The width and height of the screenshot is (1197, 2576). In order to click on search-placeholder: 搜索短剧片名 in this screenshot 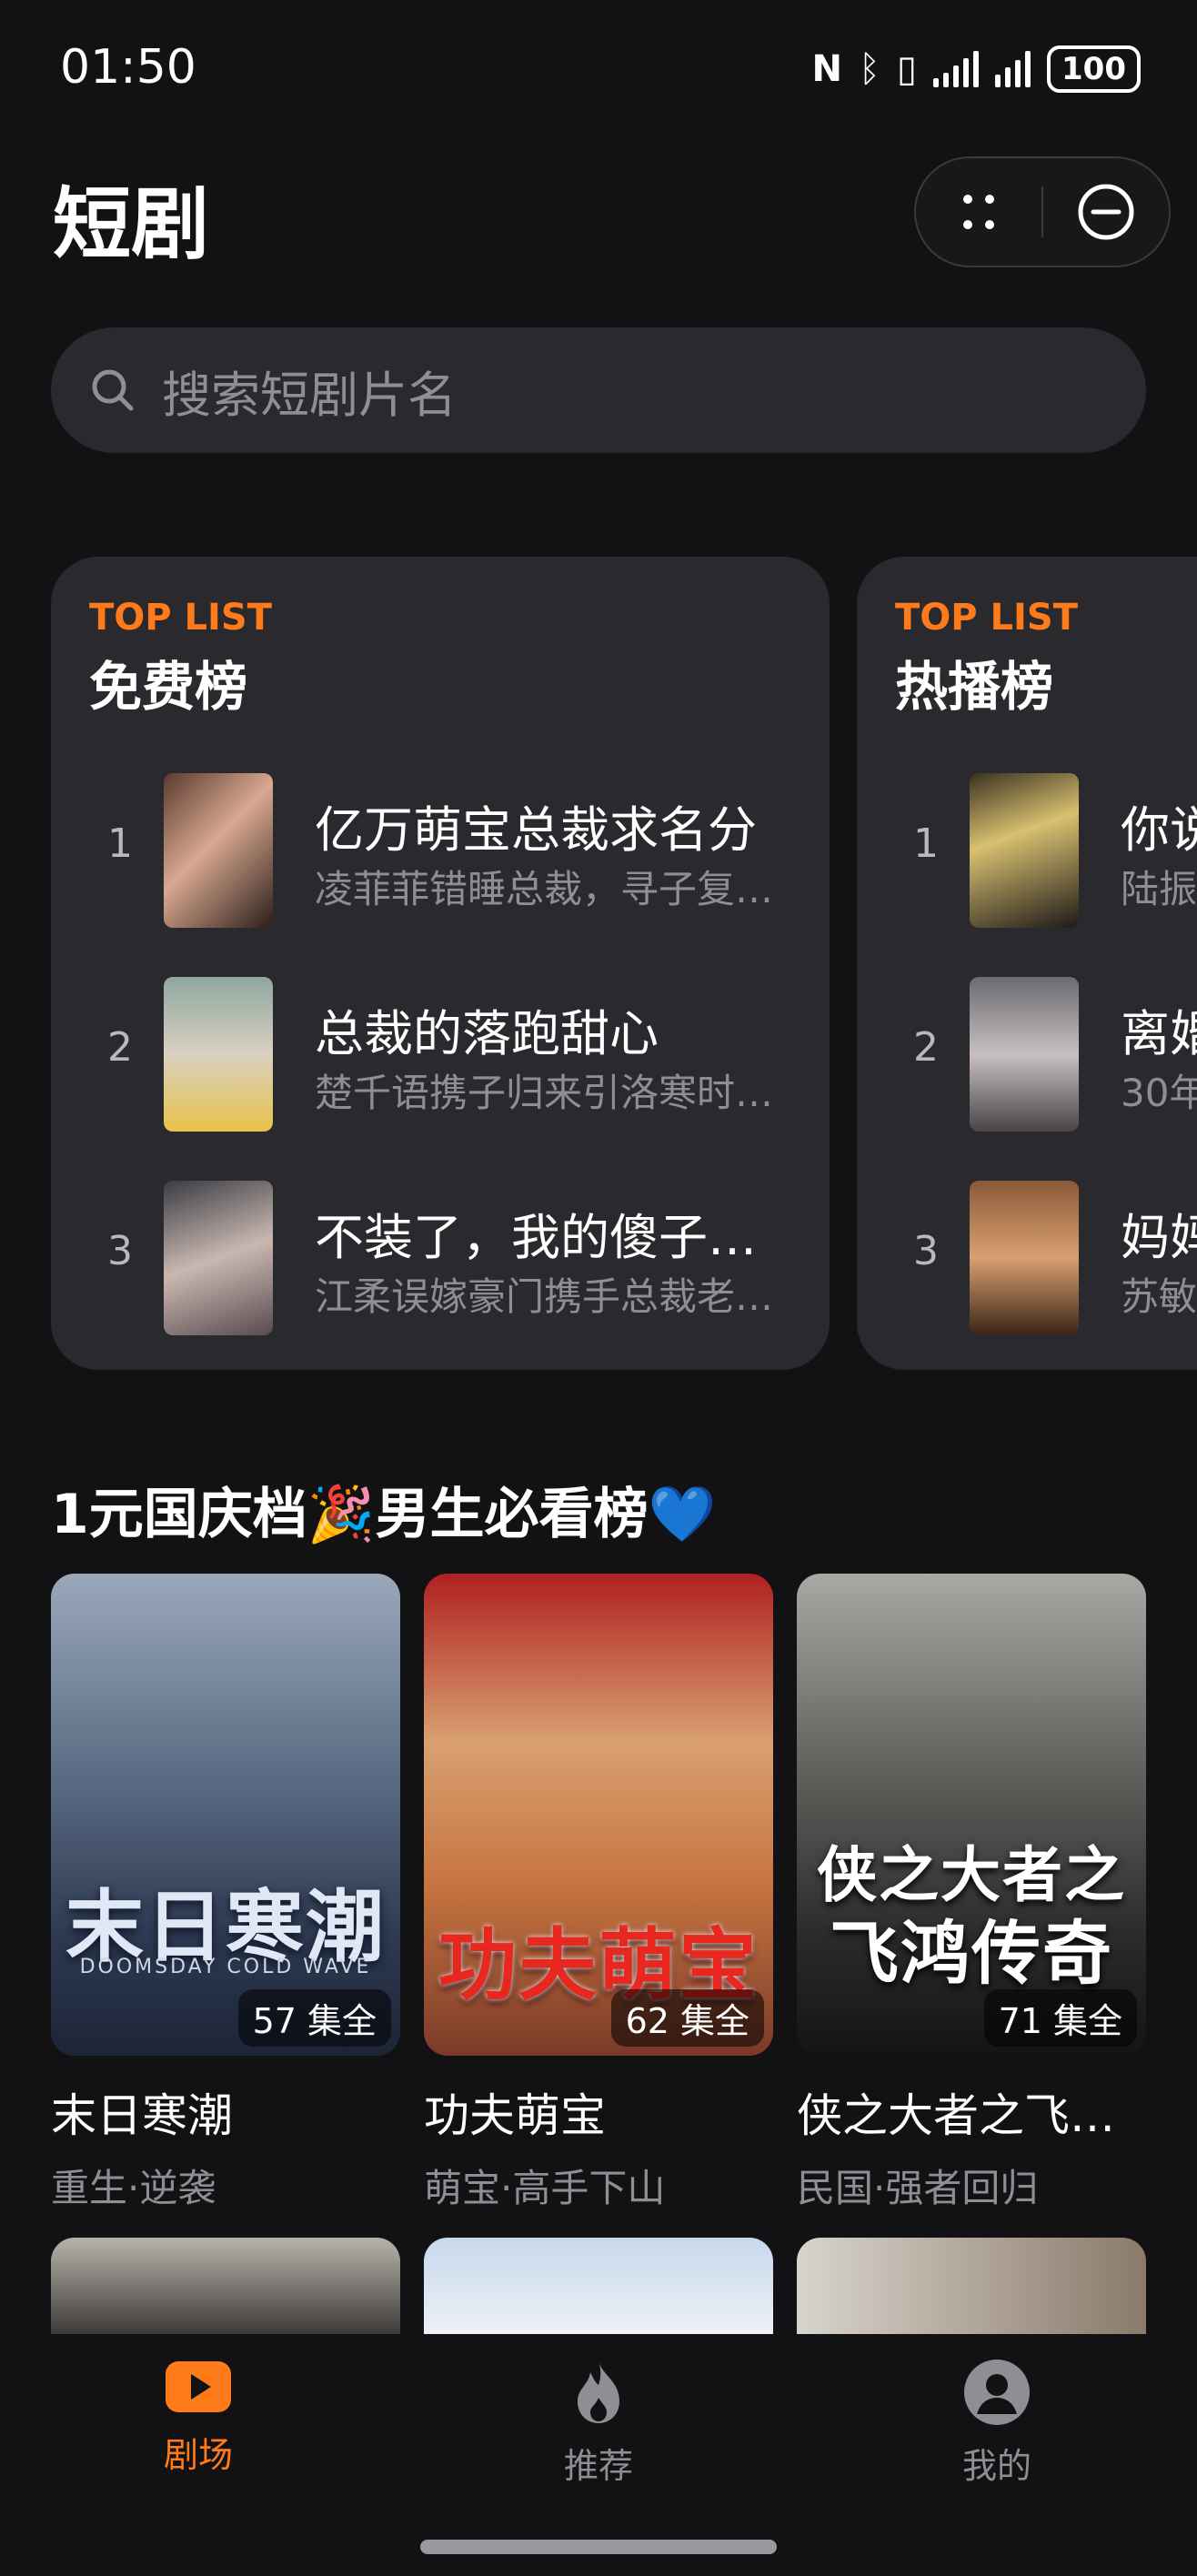, I will do `click(309, 395)`.